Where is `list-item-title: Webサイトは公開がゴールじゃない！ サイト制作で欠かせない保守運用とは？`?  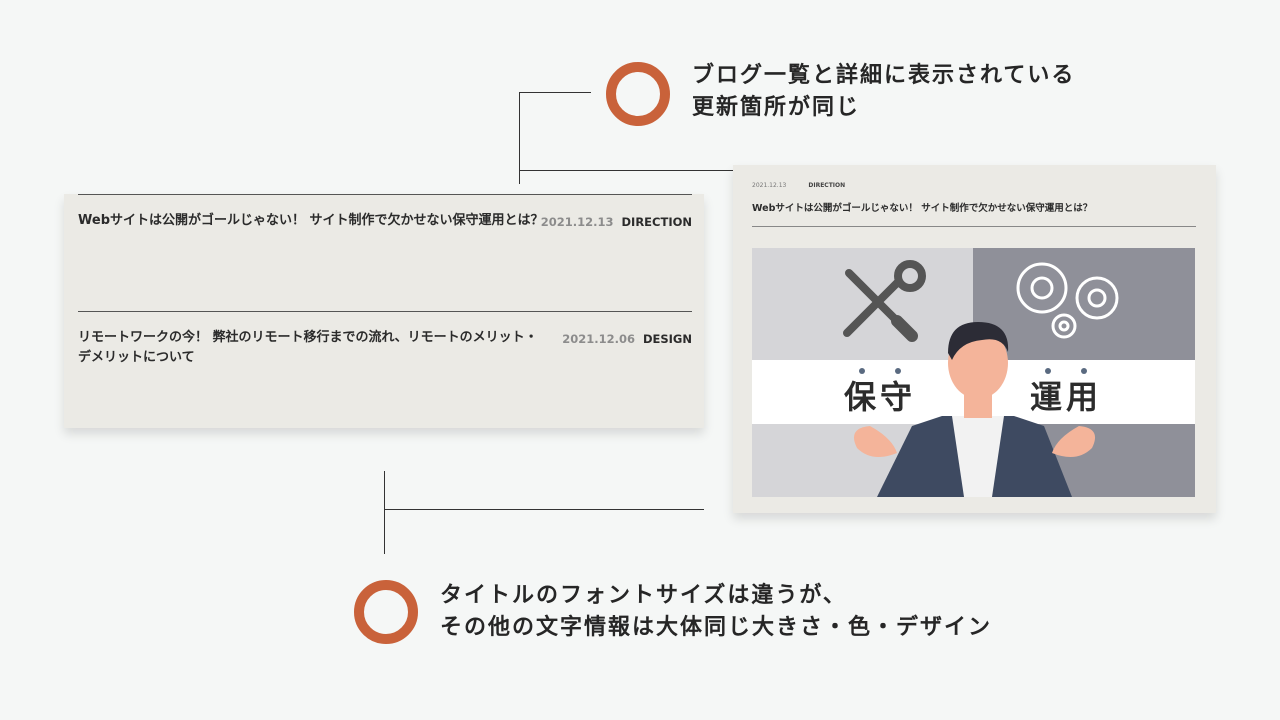 list-item-title: Webサイトは公開がゴールじゃない！ サイト制作で欠かせない保守運用とは？ is located at coordinates (313, 221).